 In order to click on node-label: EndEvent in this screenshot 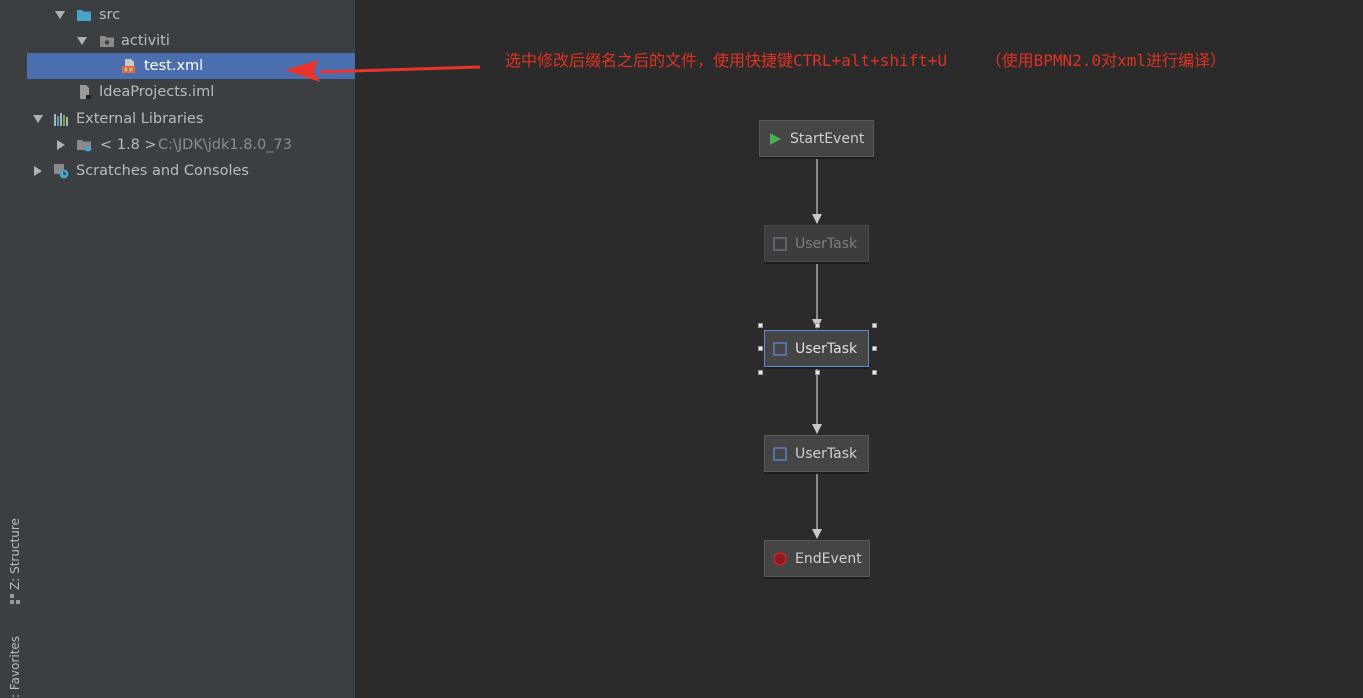, I will do `click(828, 558)`.